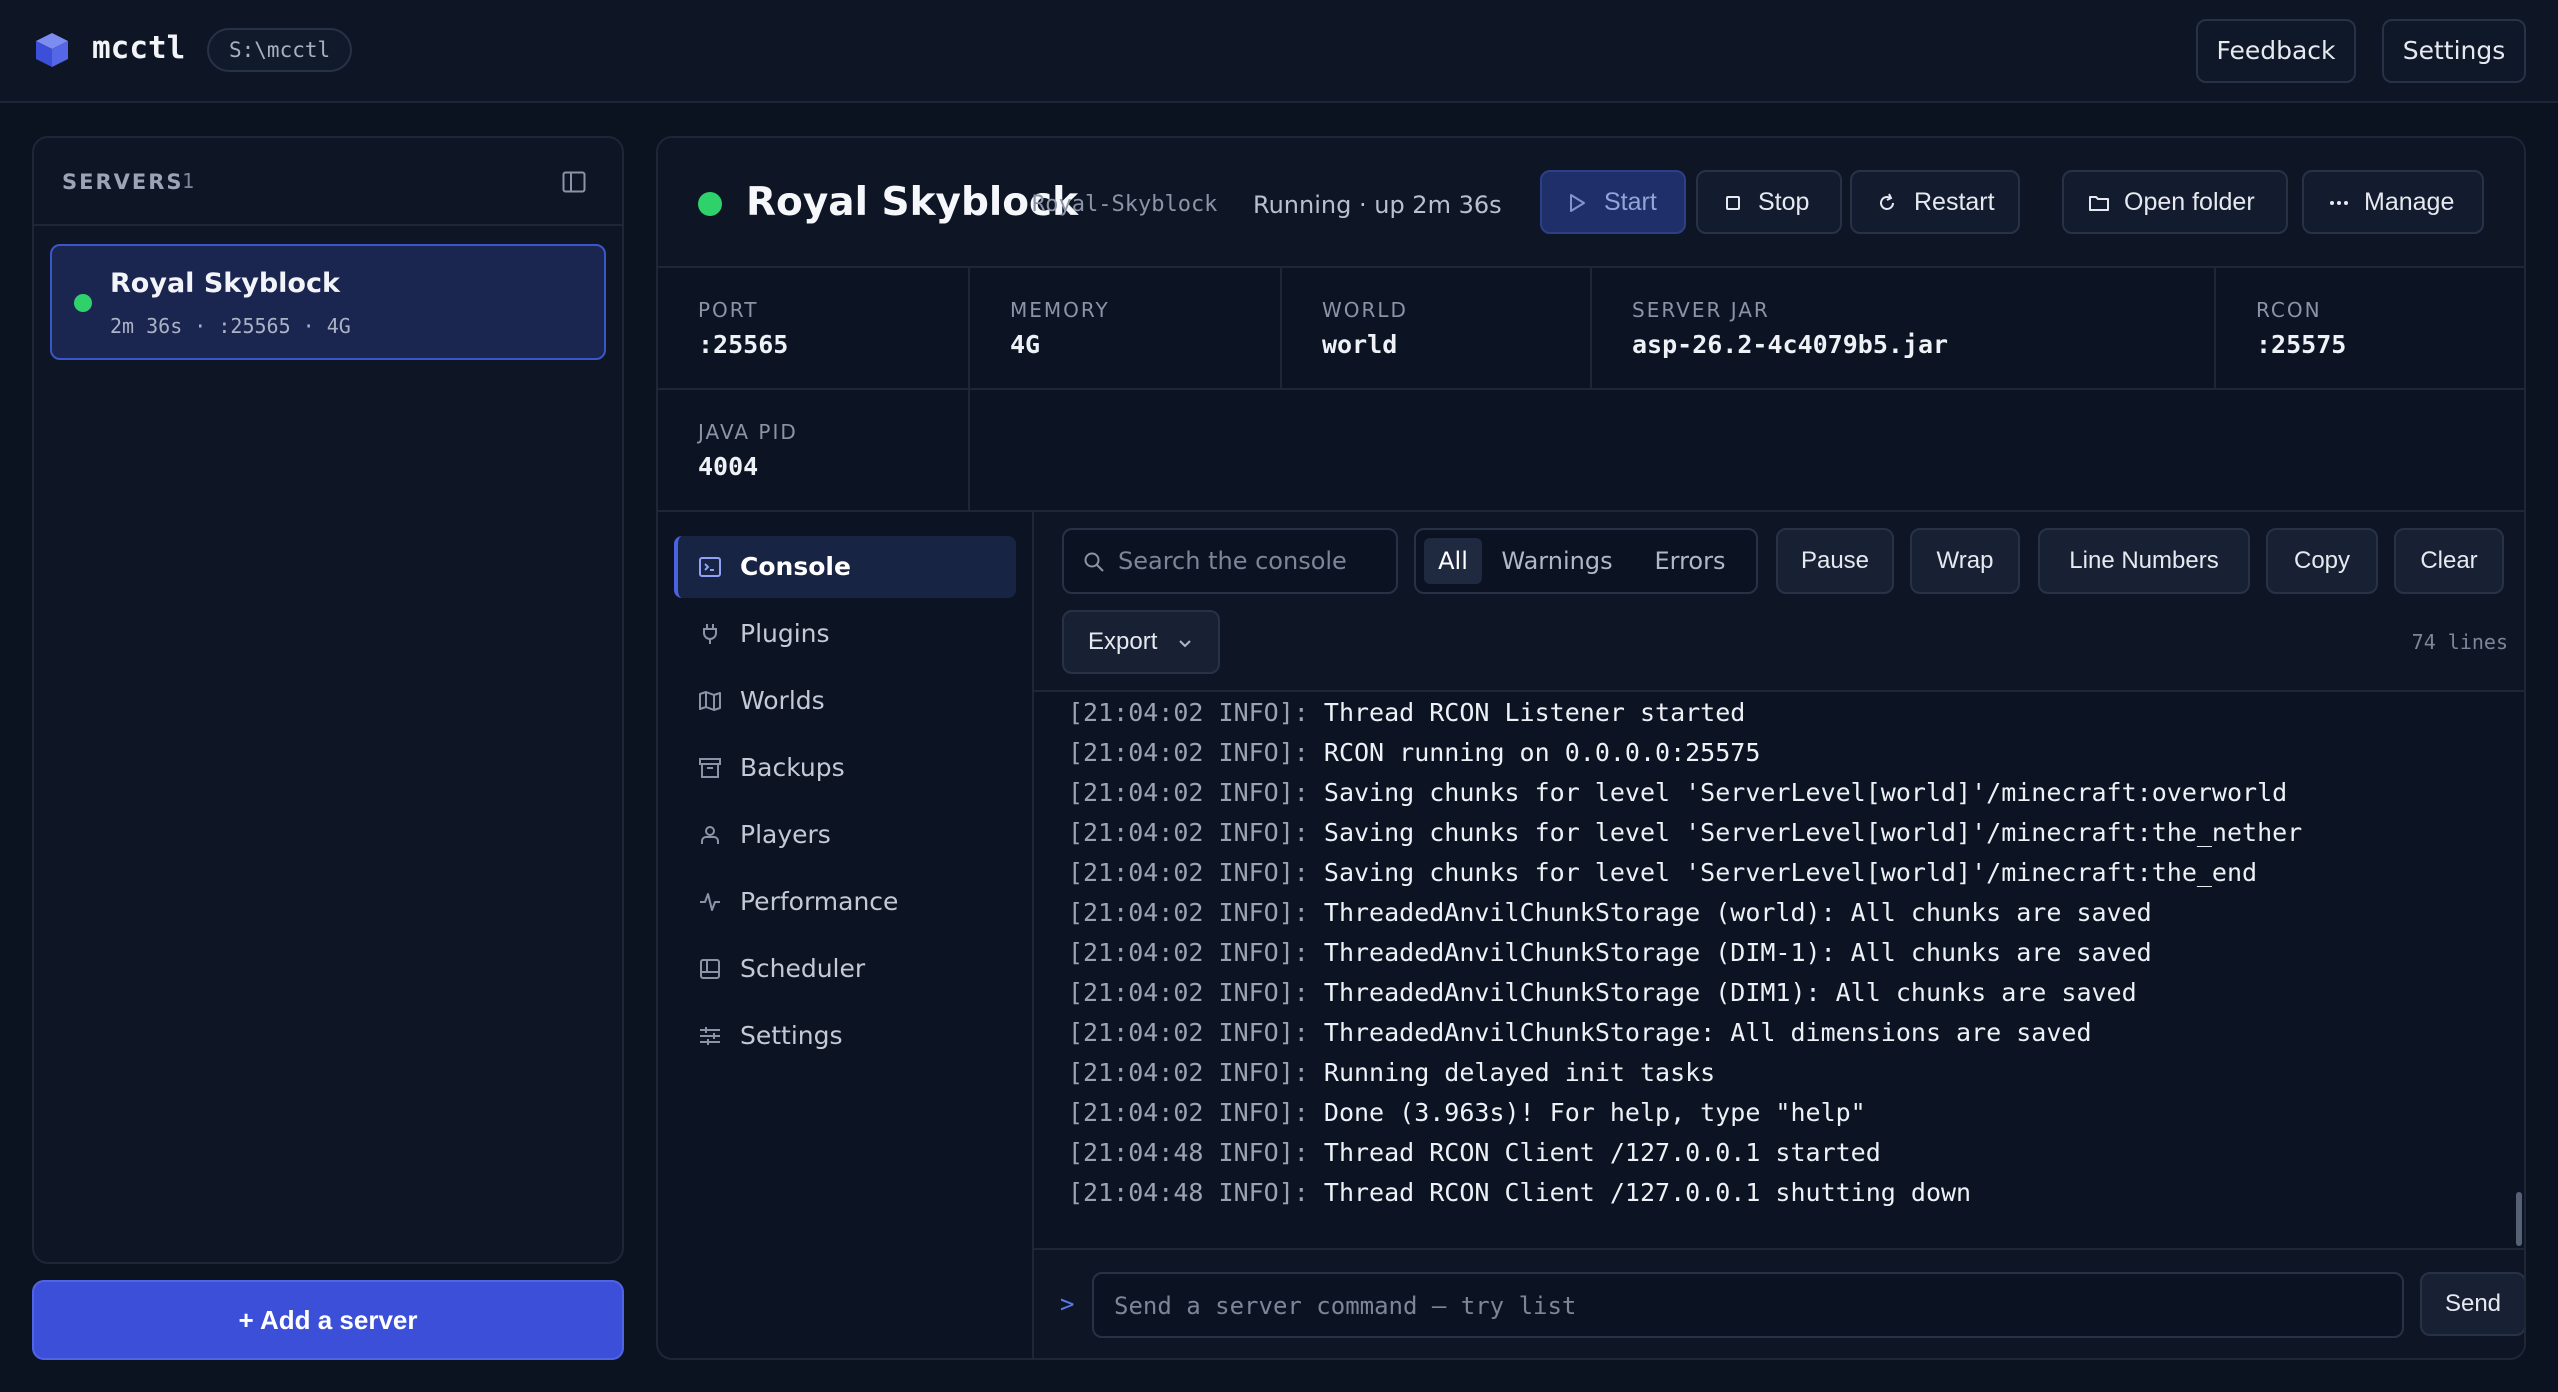  What do you see at coordinates (748, 432) in the screenshot?
I see `stat-java-pid-label: JAVA PID` at bounding box center [748, 432].